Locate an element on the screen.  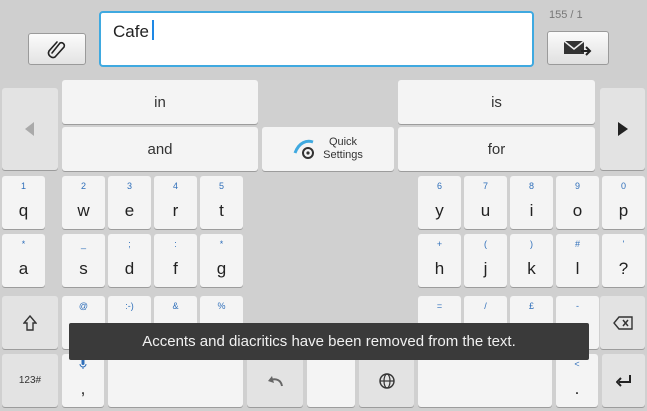
key-o: 9o is located at coordinates (577, 202).